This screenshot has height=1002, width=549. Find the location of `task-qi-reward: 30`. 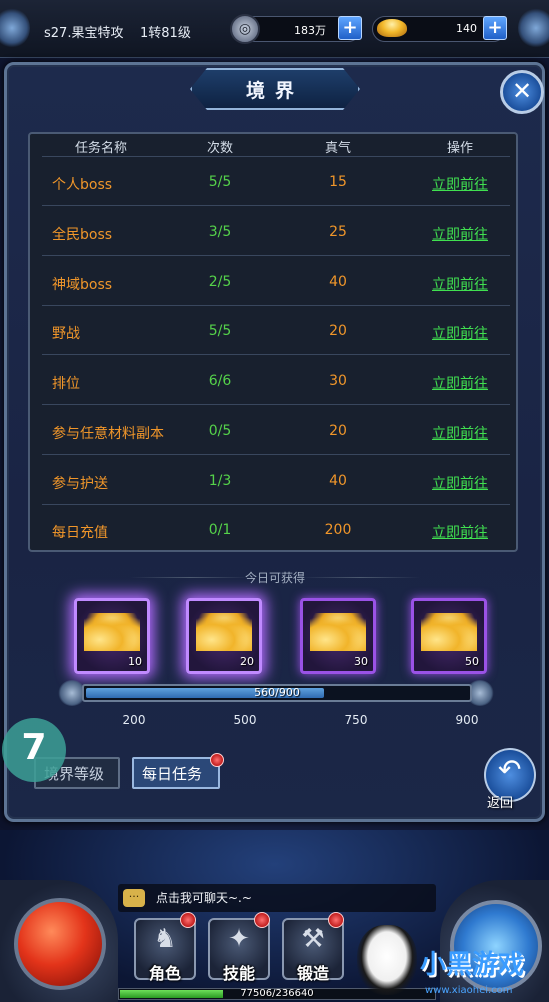

task-qi-reward: 30 is located at coordinates (338, 381).